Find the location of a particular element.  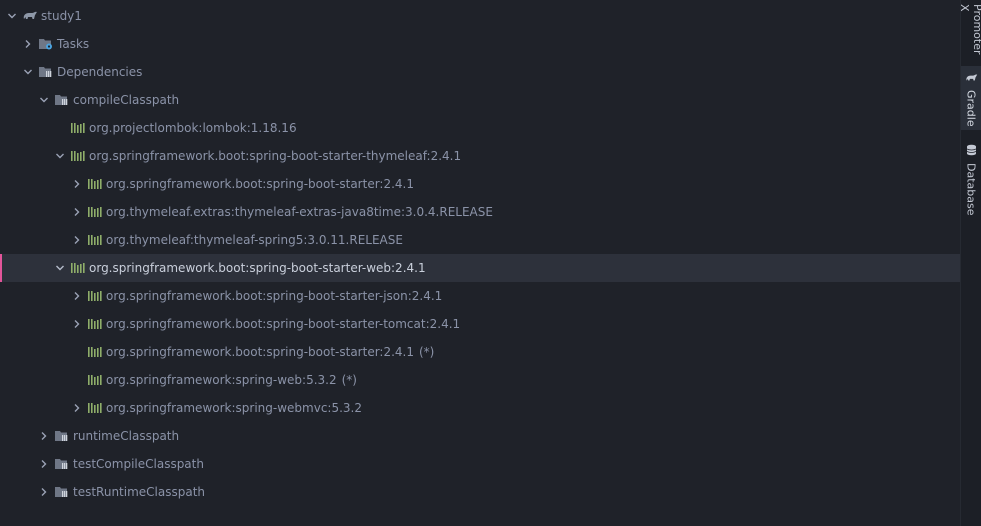

tree-node-label: compileClasspath is located at coordinates (126, 100).